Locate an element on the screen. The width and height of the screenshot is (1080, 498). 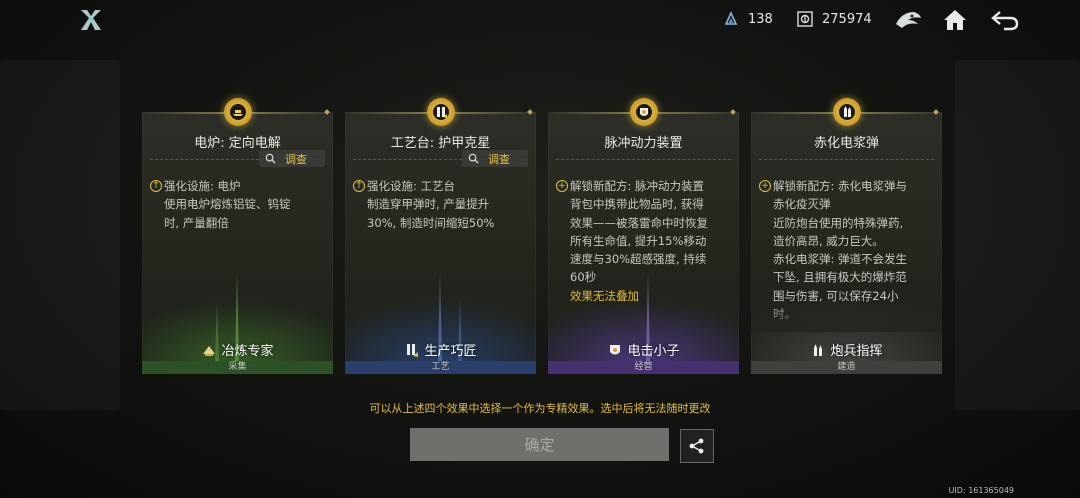
home-icon is located at coordinates (955, 20).